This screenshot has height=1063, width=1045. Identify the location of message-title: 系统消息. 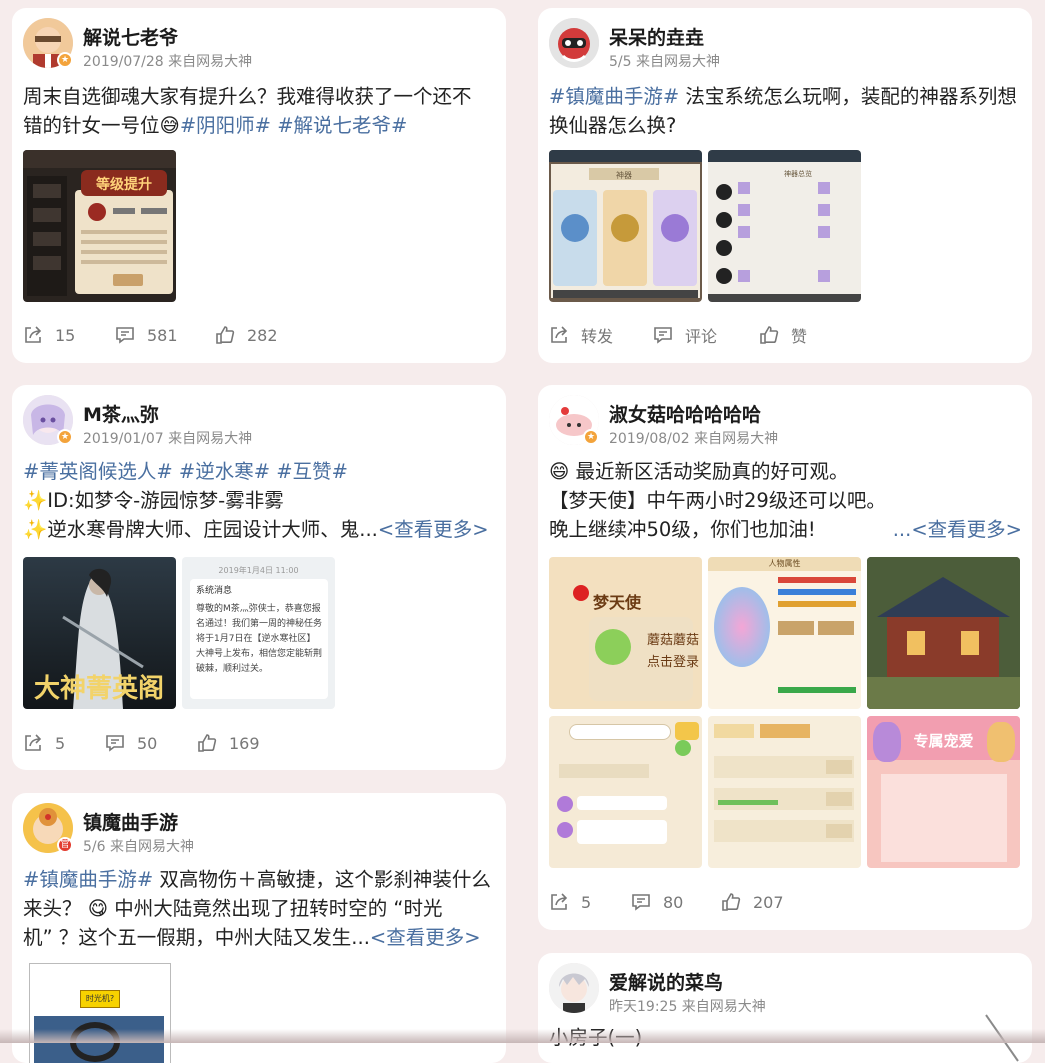
(214, 591).